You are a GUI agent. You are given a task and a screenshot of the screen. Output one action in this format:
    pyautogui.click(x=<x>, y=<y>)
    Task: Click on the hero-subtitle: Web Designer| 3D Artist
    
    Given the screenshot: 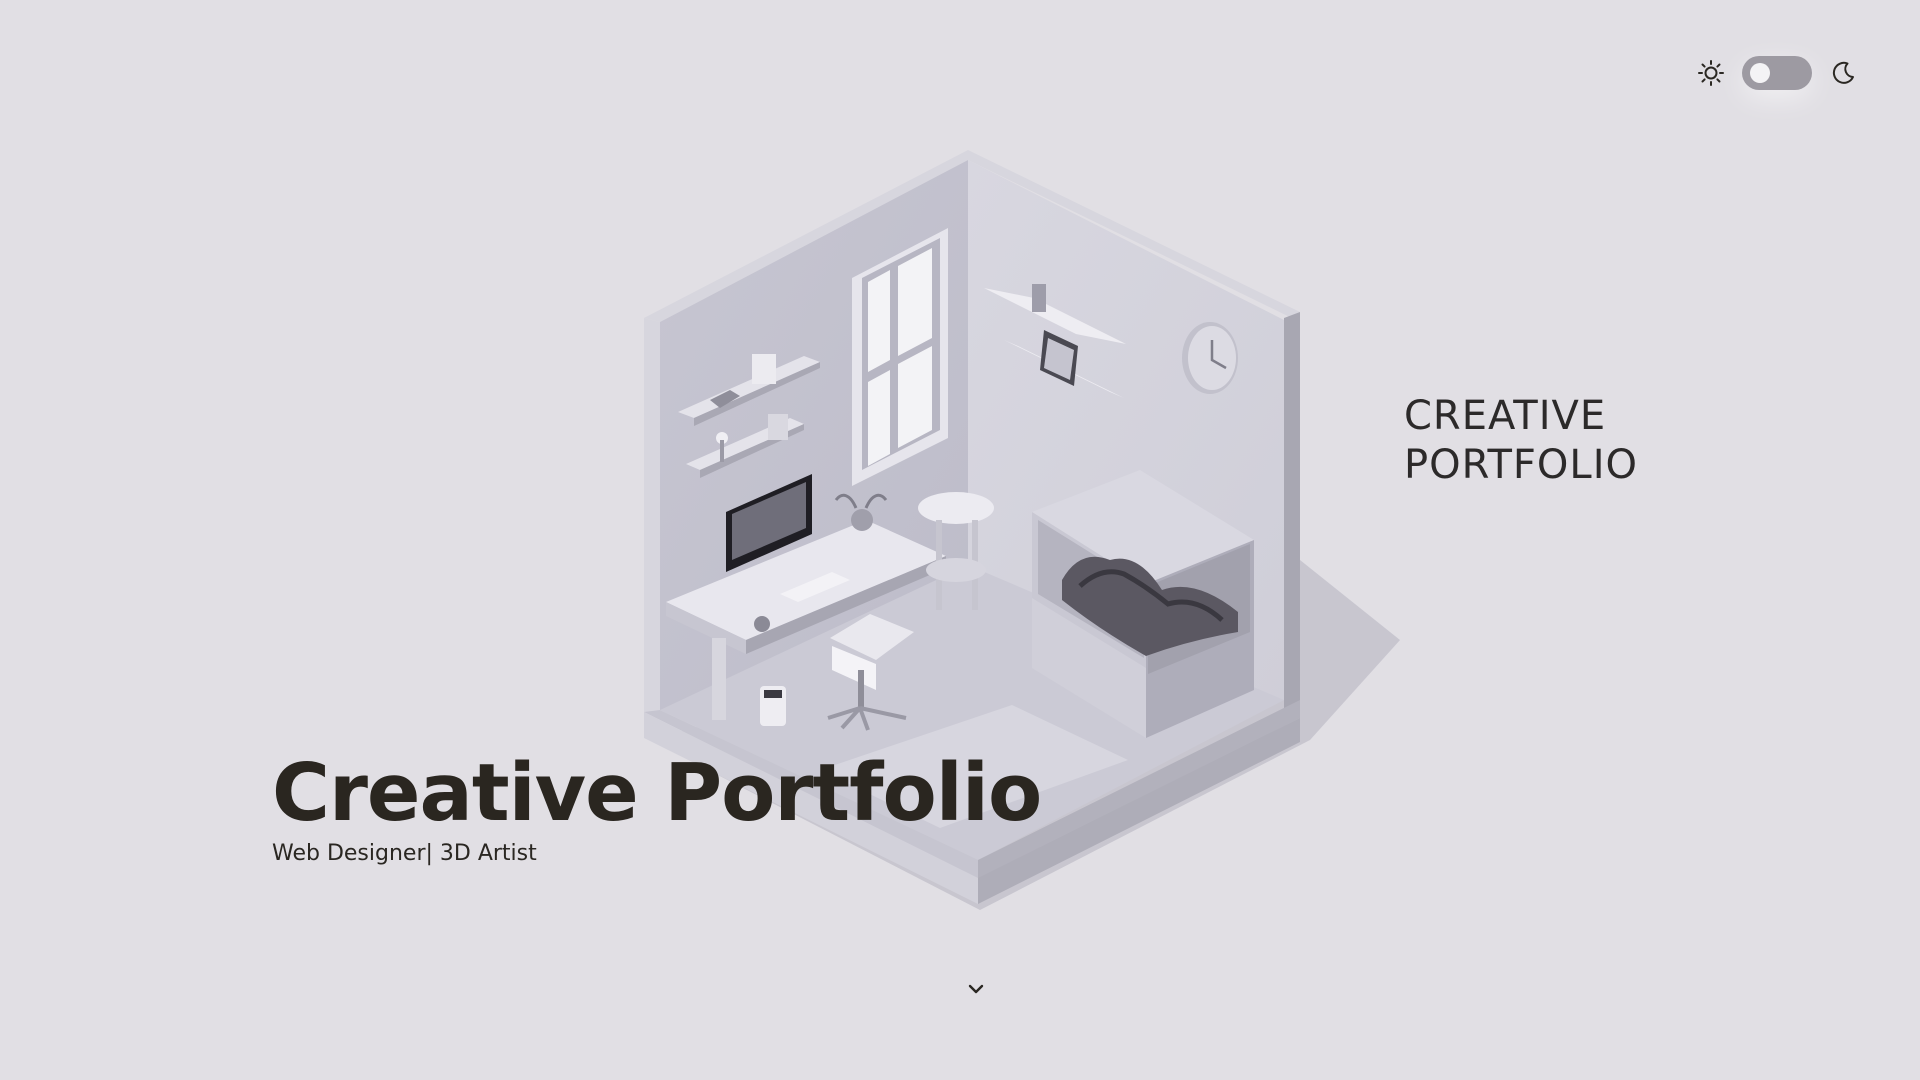 What is the action you would take?
    pyautogui.click(x=404, y=853)
    